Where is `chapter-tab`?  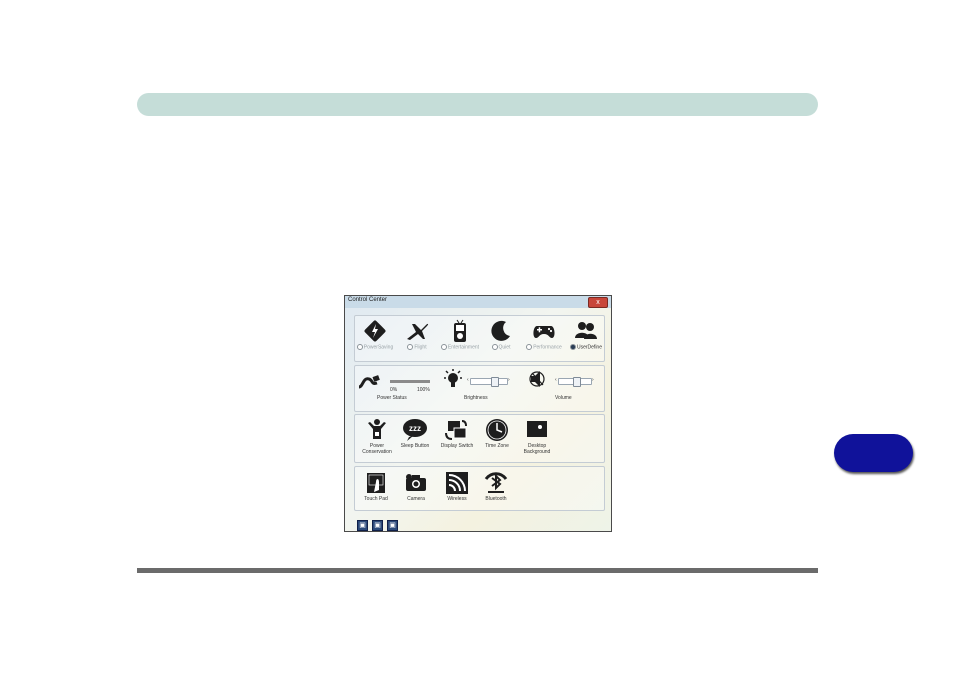
chapter-tab is located at coordinates (873, 453).